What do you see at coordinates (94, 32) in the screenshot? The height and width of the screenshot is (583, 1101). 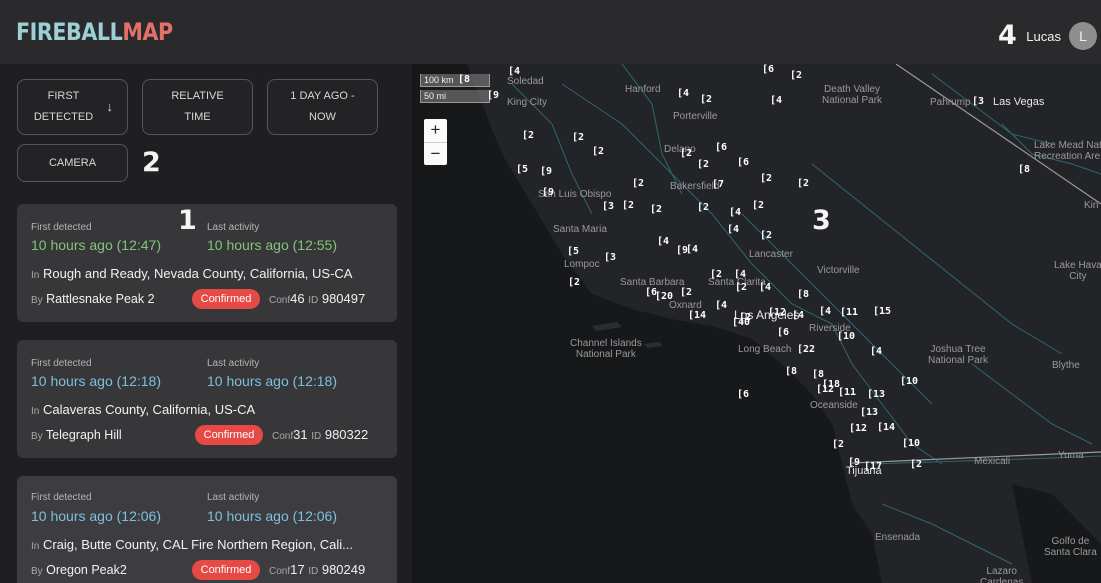 I see `logo: FIREBALLMAP` at bounding box center [94, 32].